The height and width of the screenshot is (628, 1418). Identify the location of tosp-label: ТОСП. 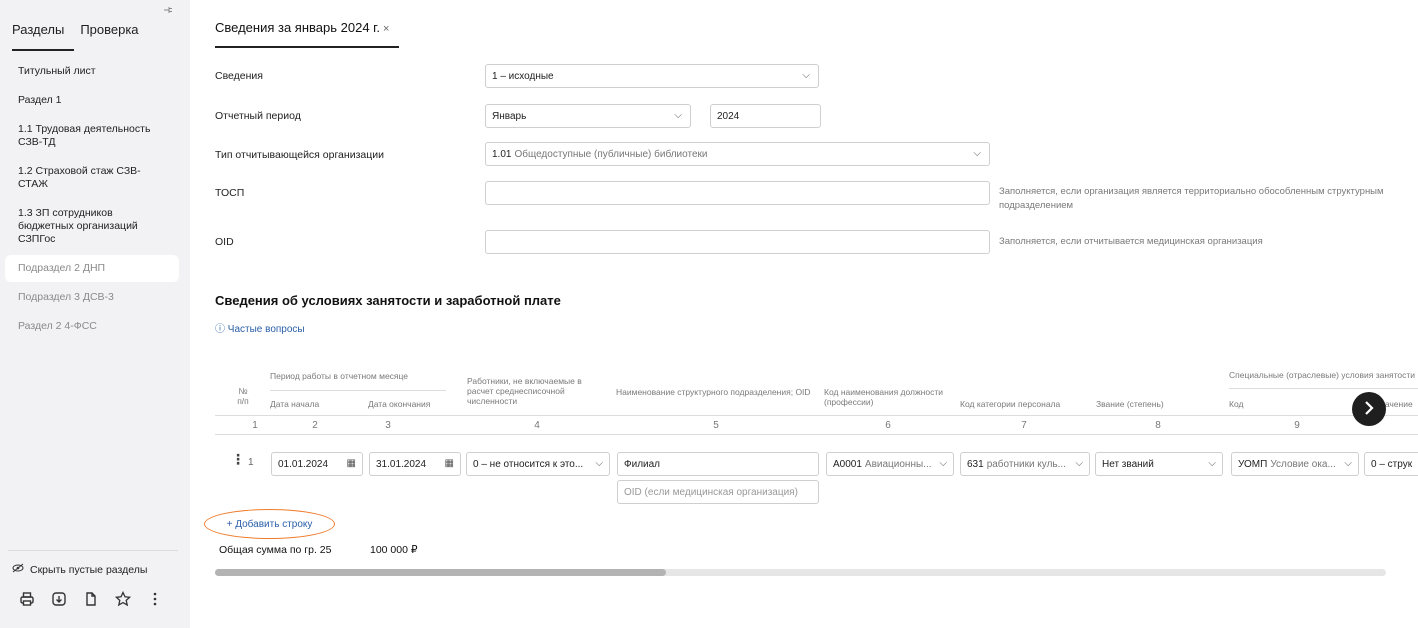
(230, 193).